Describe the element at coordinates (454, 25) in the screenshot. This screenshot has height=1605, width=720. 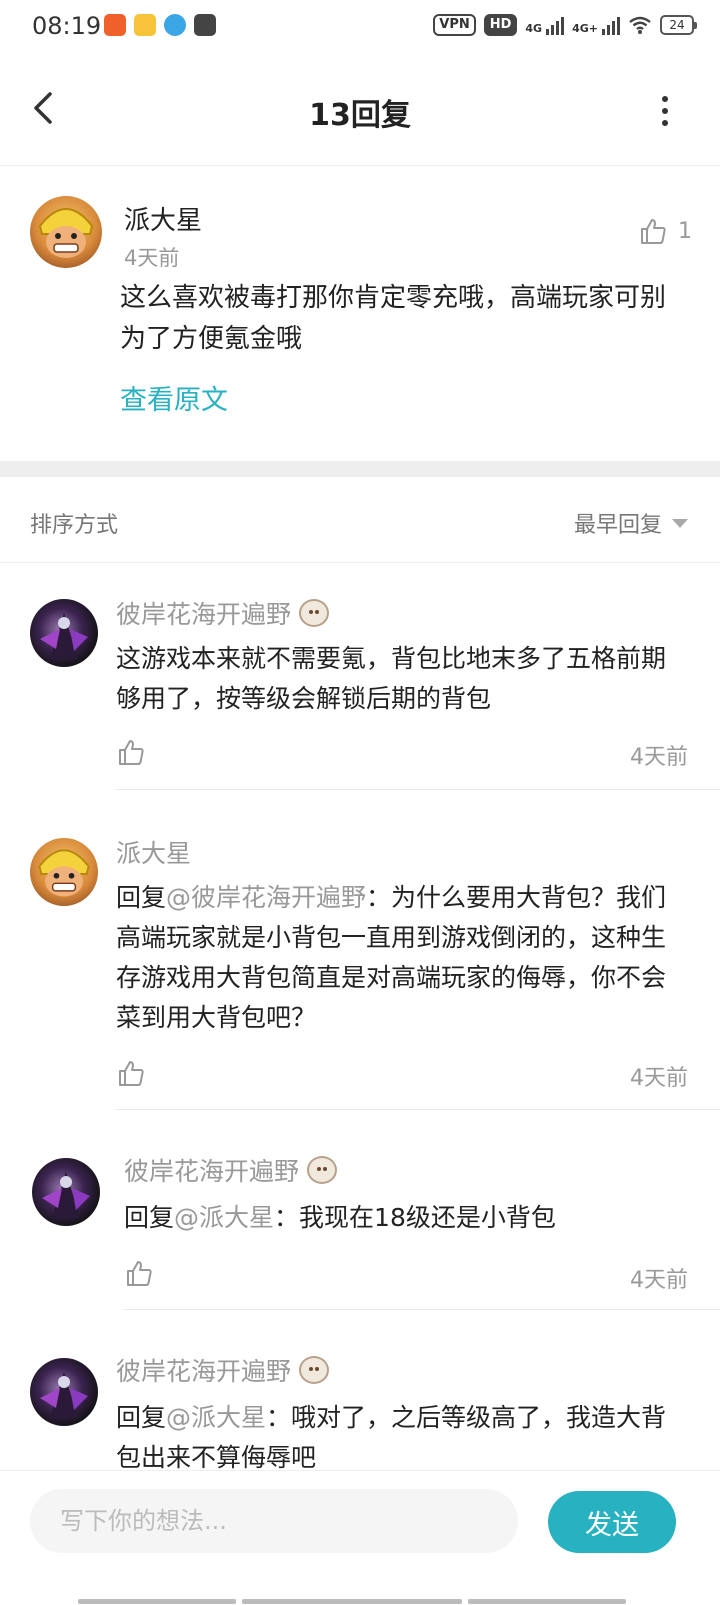
I see `vpn-indicator: VPN` at that location.